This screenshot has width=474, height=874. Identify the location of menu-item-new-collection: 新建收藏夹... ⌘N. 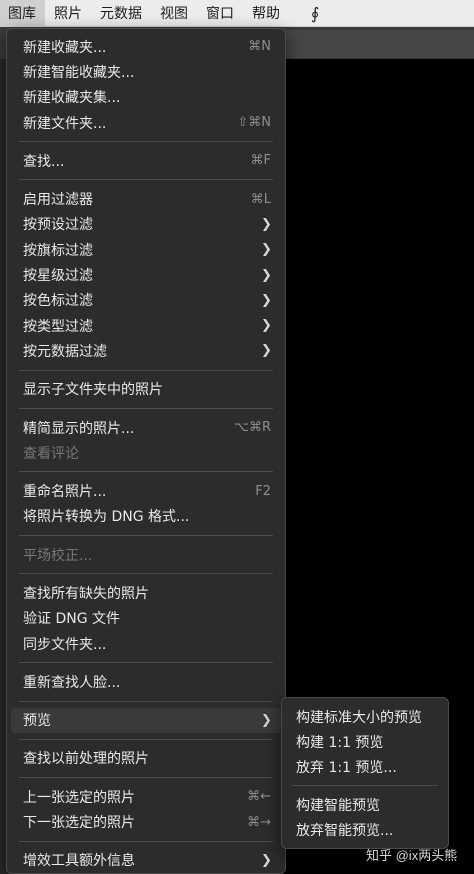
(146, 46).